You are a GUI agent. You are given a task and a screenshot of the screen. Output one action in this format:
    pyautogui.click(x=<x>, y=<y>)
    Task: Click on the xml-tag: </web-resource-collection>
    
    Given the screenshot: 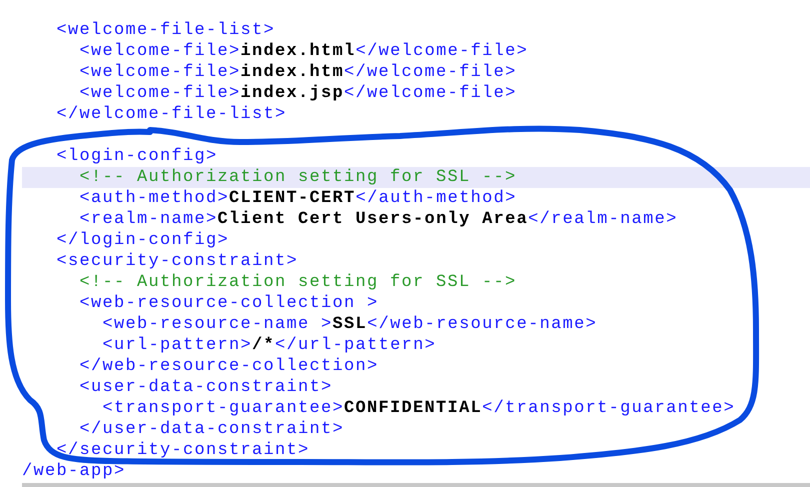 What is the action you would take?
    pyautogui.click(x=229, y=366)
    